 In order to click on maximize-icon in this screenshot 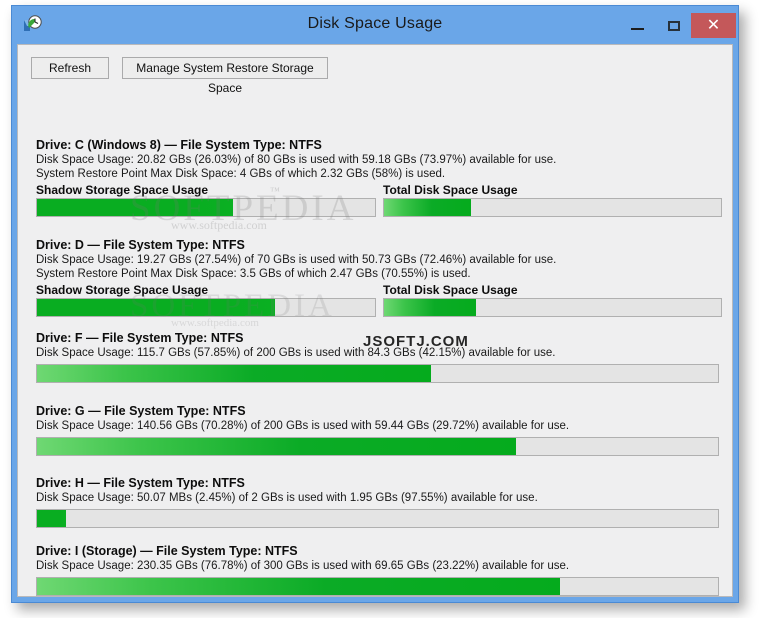, I will do `click(674, 26)`.